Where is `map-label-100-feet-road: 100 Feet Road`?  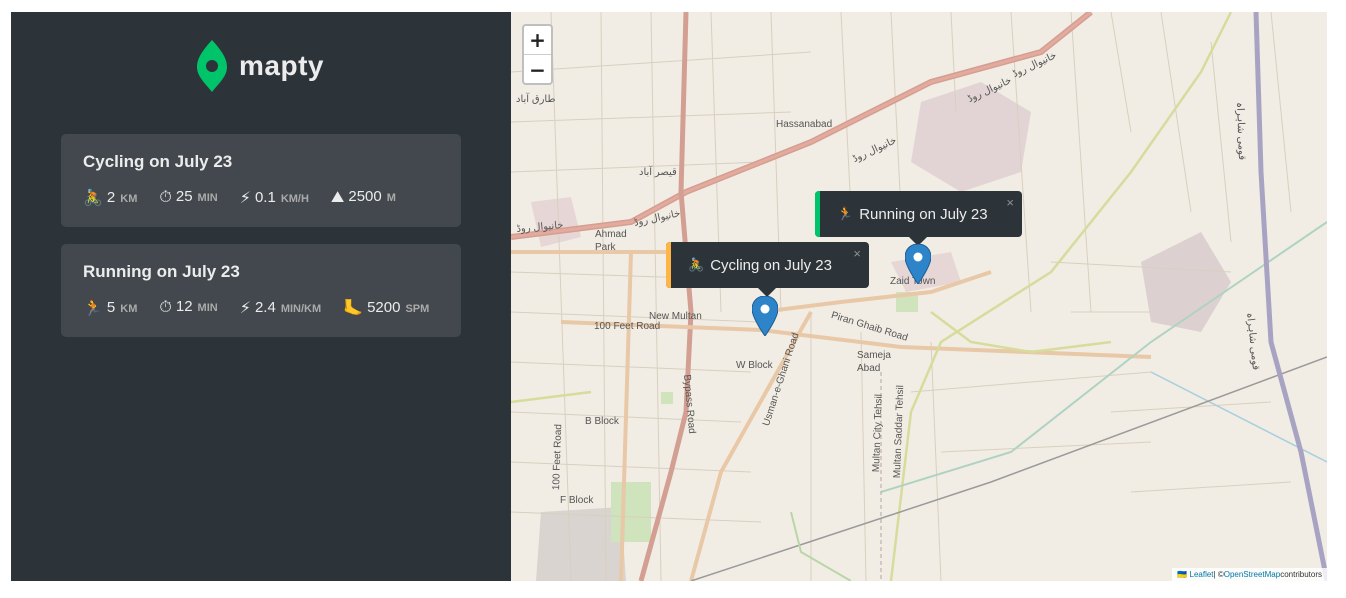 map-label-100-feet-road: 100 Feet Road is located at coordinates (627, 326).